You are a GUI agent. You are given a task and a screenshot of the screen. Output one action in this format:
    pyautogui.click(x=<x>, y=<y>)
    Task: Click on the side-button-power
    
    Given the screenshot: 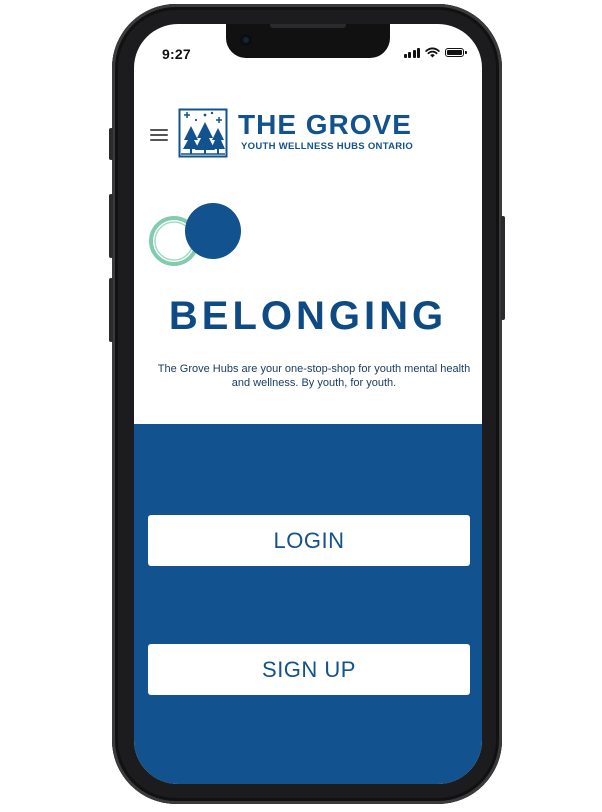 What is the action you would take?
    pyautogui.click(x=503, y=268)
    